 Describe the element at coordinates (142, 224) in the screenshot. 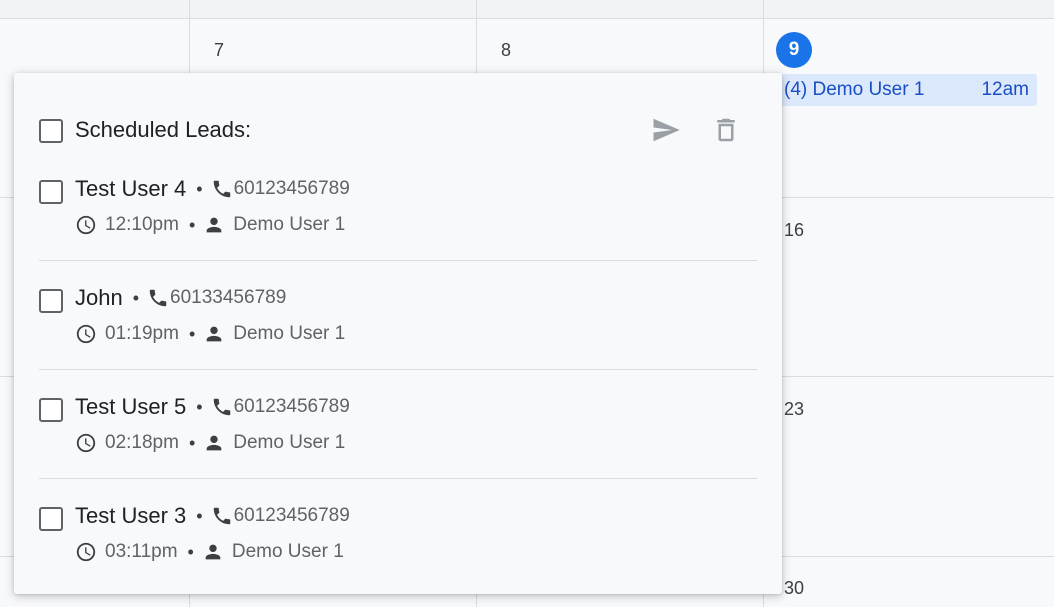

I see `lead-time: 12:10pm` at that location.